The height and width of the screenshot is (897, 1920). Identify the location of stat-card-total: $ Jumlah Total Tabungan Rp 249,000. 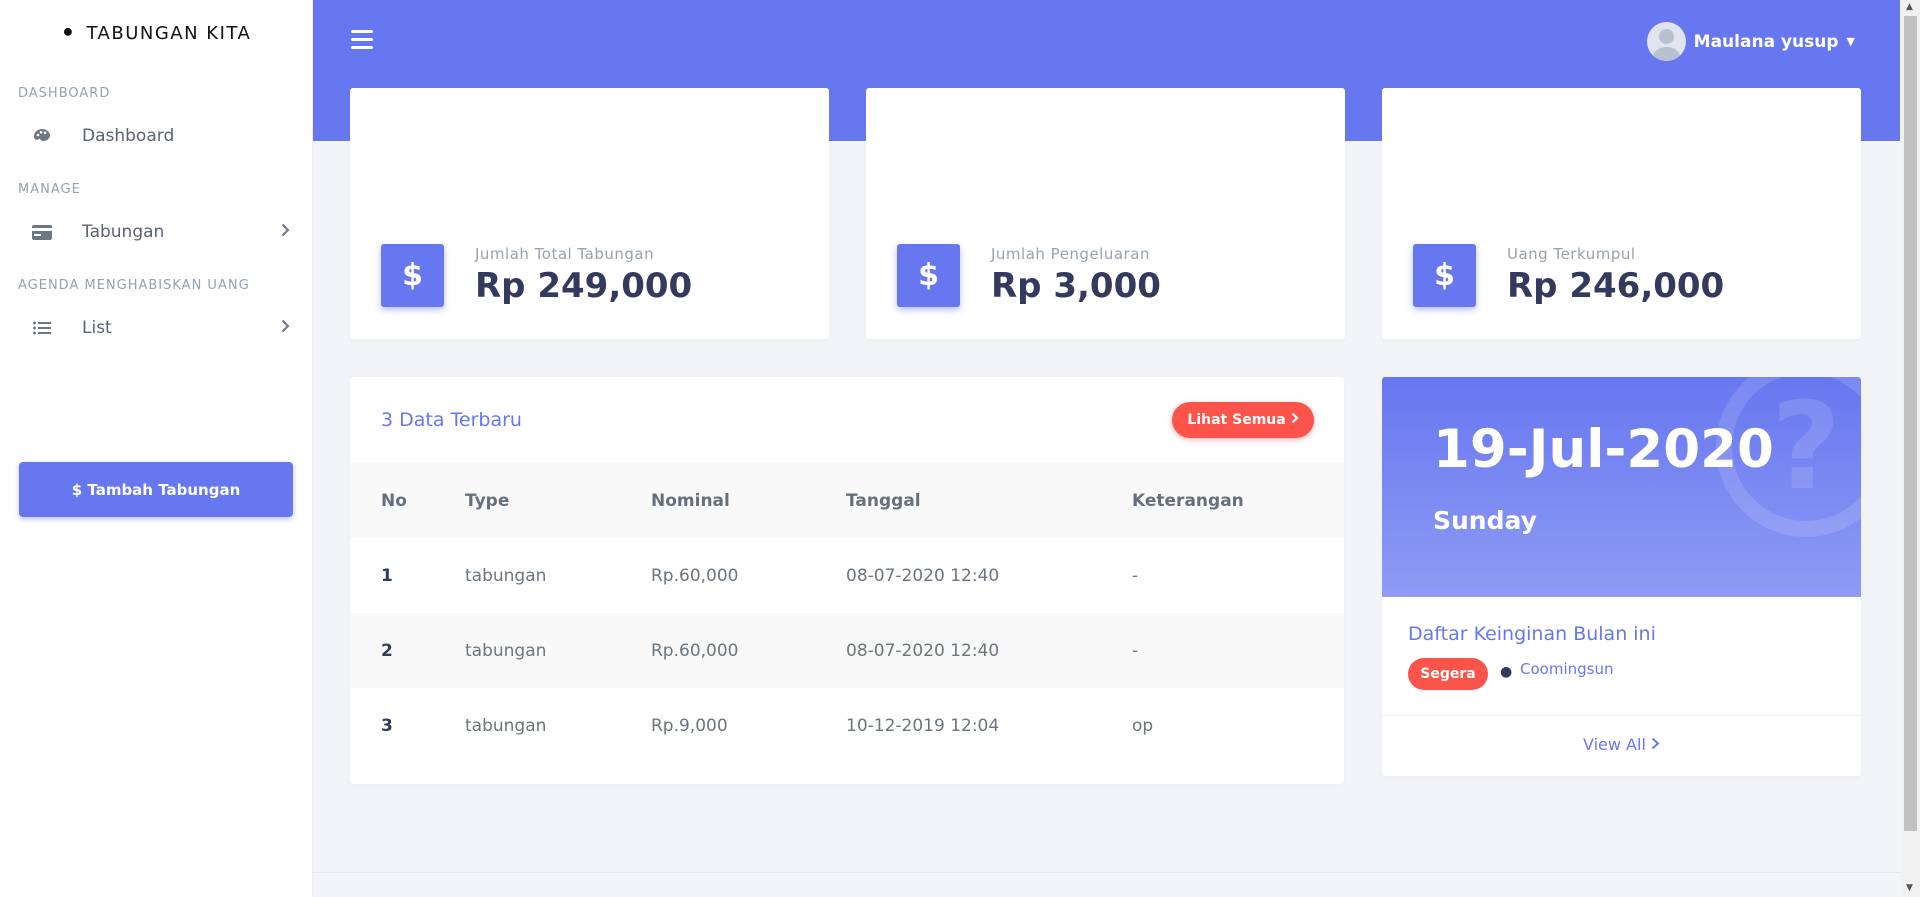
(589, 213).